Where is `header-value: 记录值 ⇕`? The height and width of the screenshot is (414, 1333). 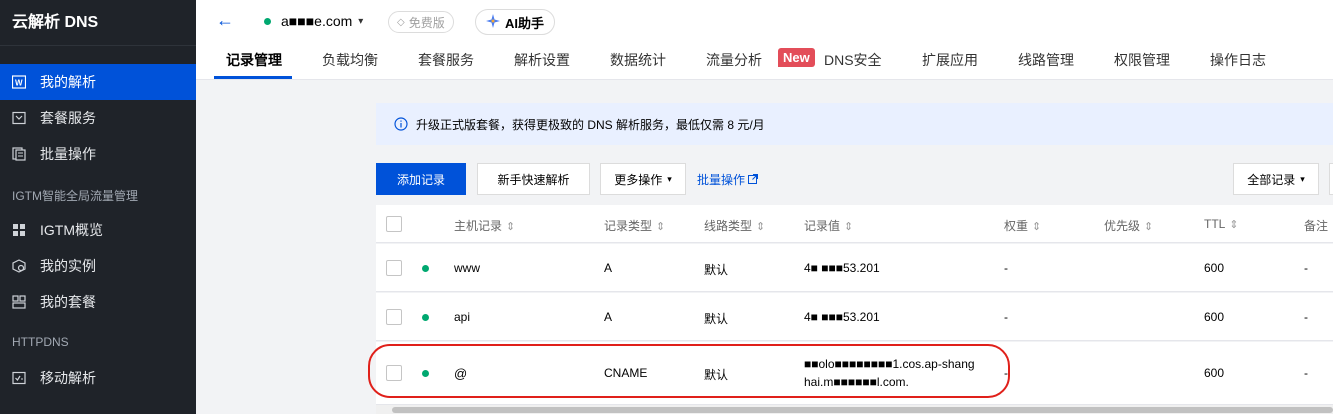 header-value: 记录值 ⇕ is located at coordinates (828, 225).